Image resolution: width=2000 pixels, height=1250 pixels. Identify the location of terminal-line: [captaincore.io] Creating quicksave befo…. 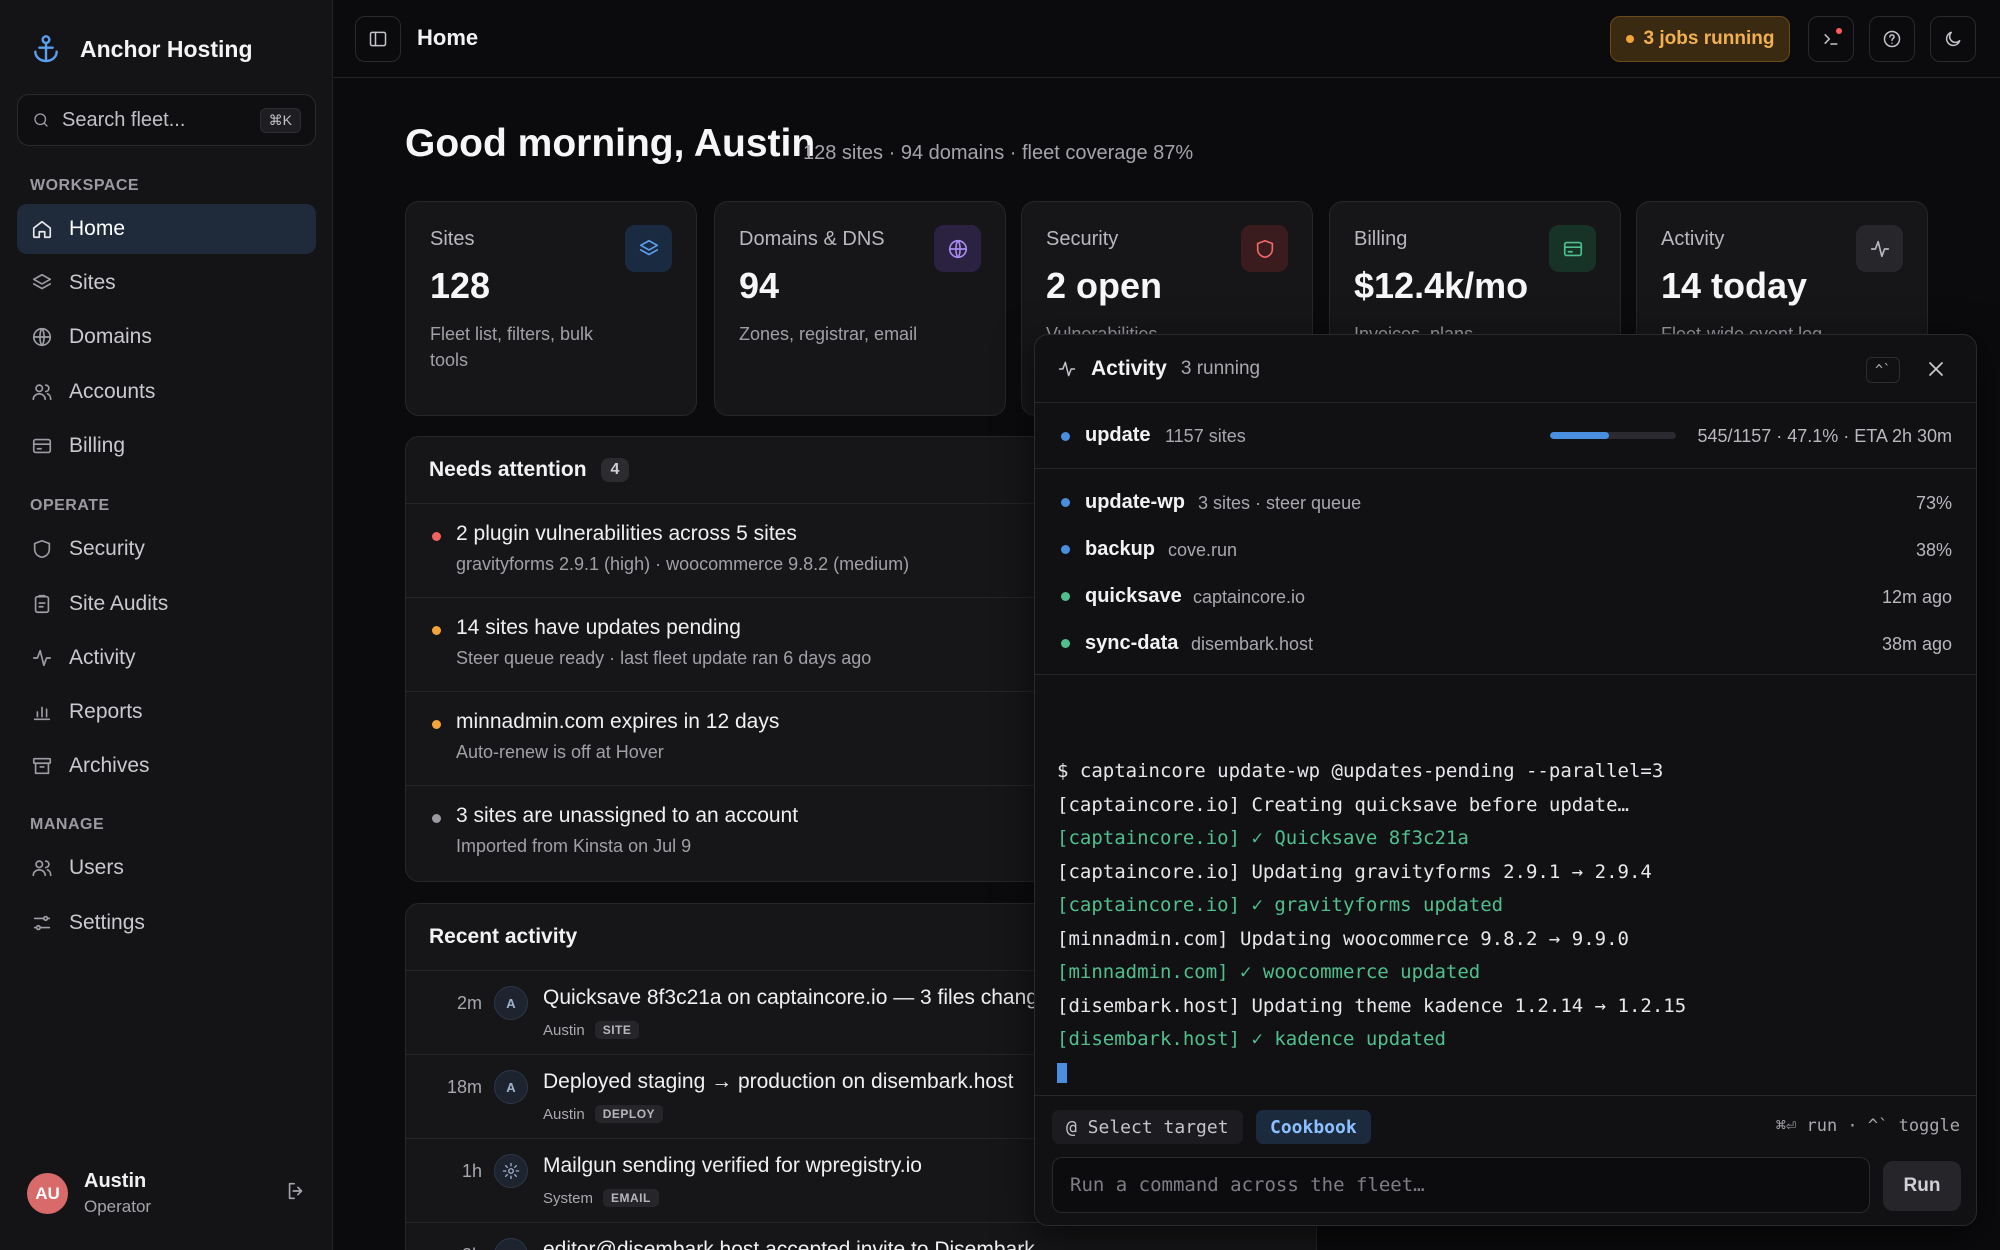
(1343, 804).